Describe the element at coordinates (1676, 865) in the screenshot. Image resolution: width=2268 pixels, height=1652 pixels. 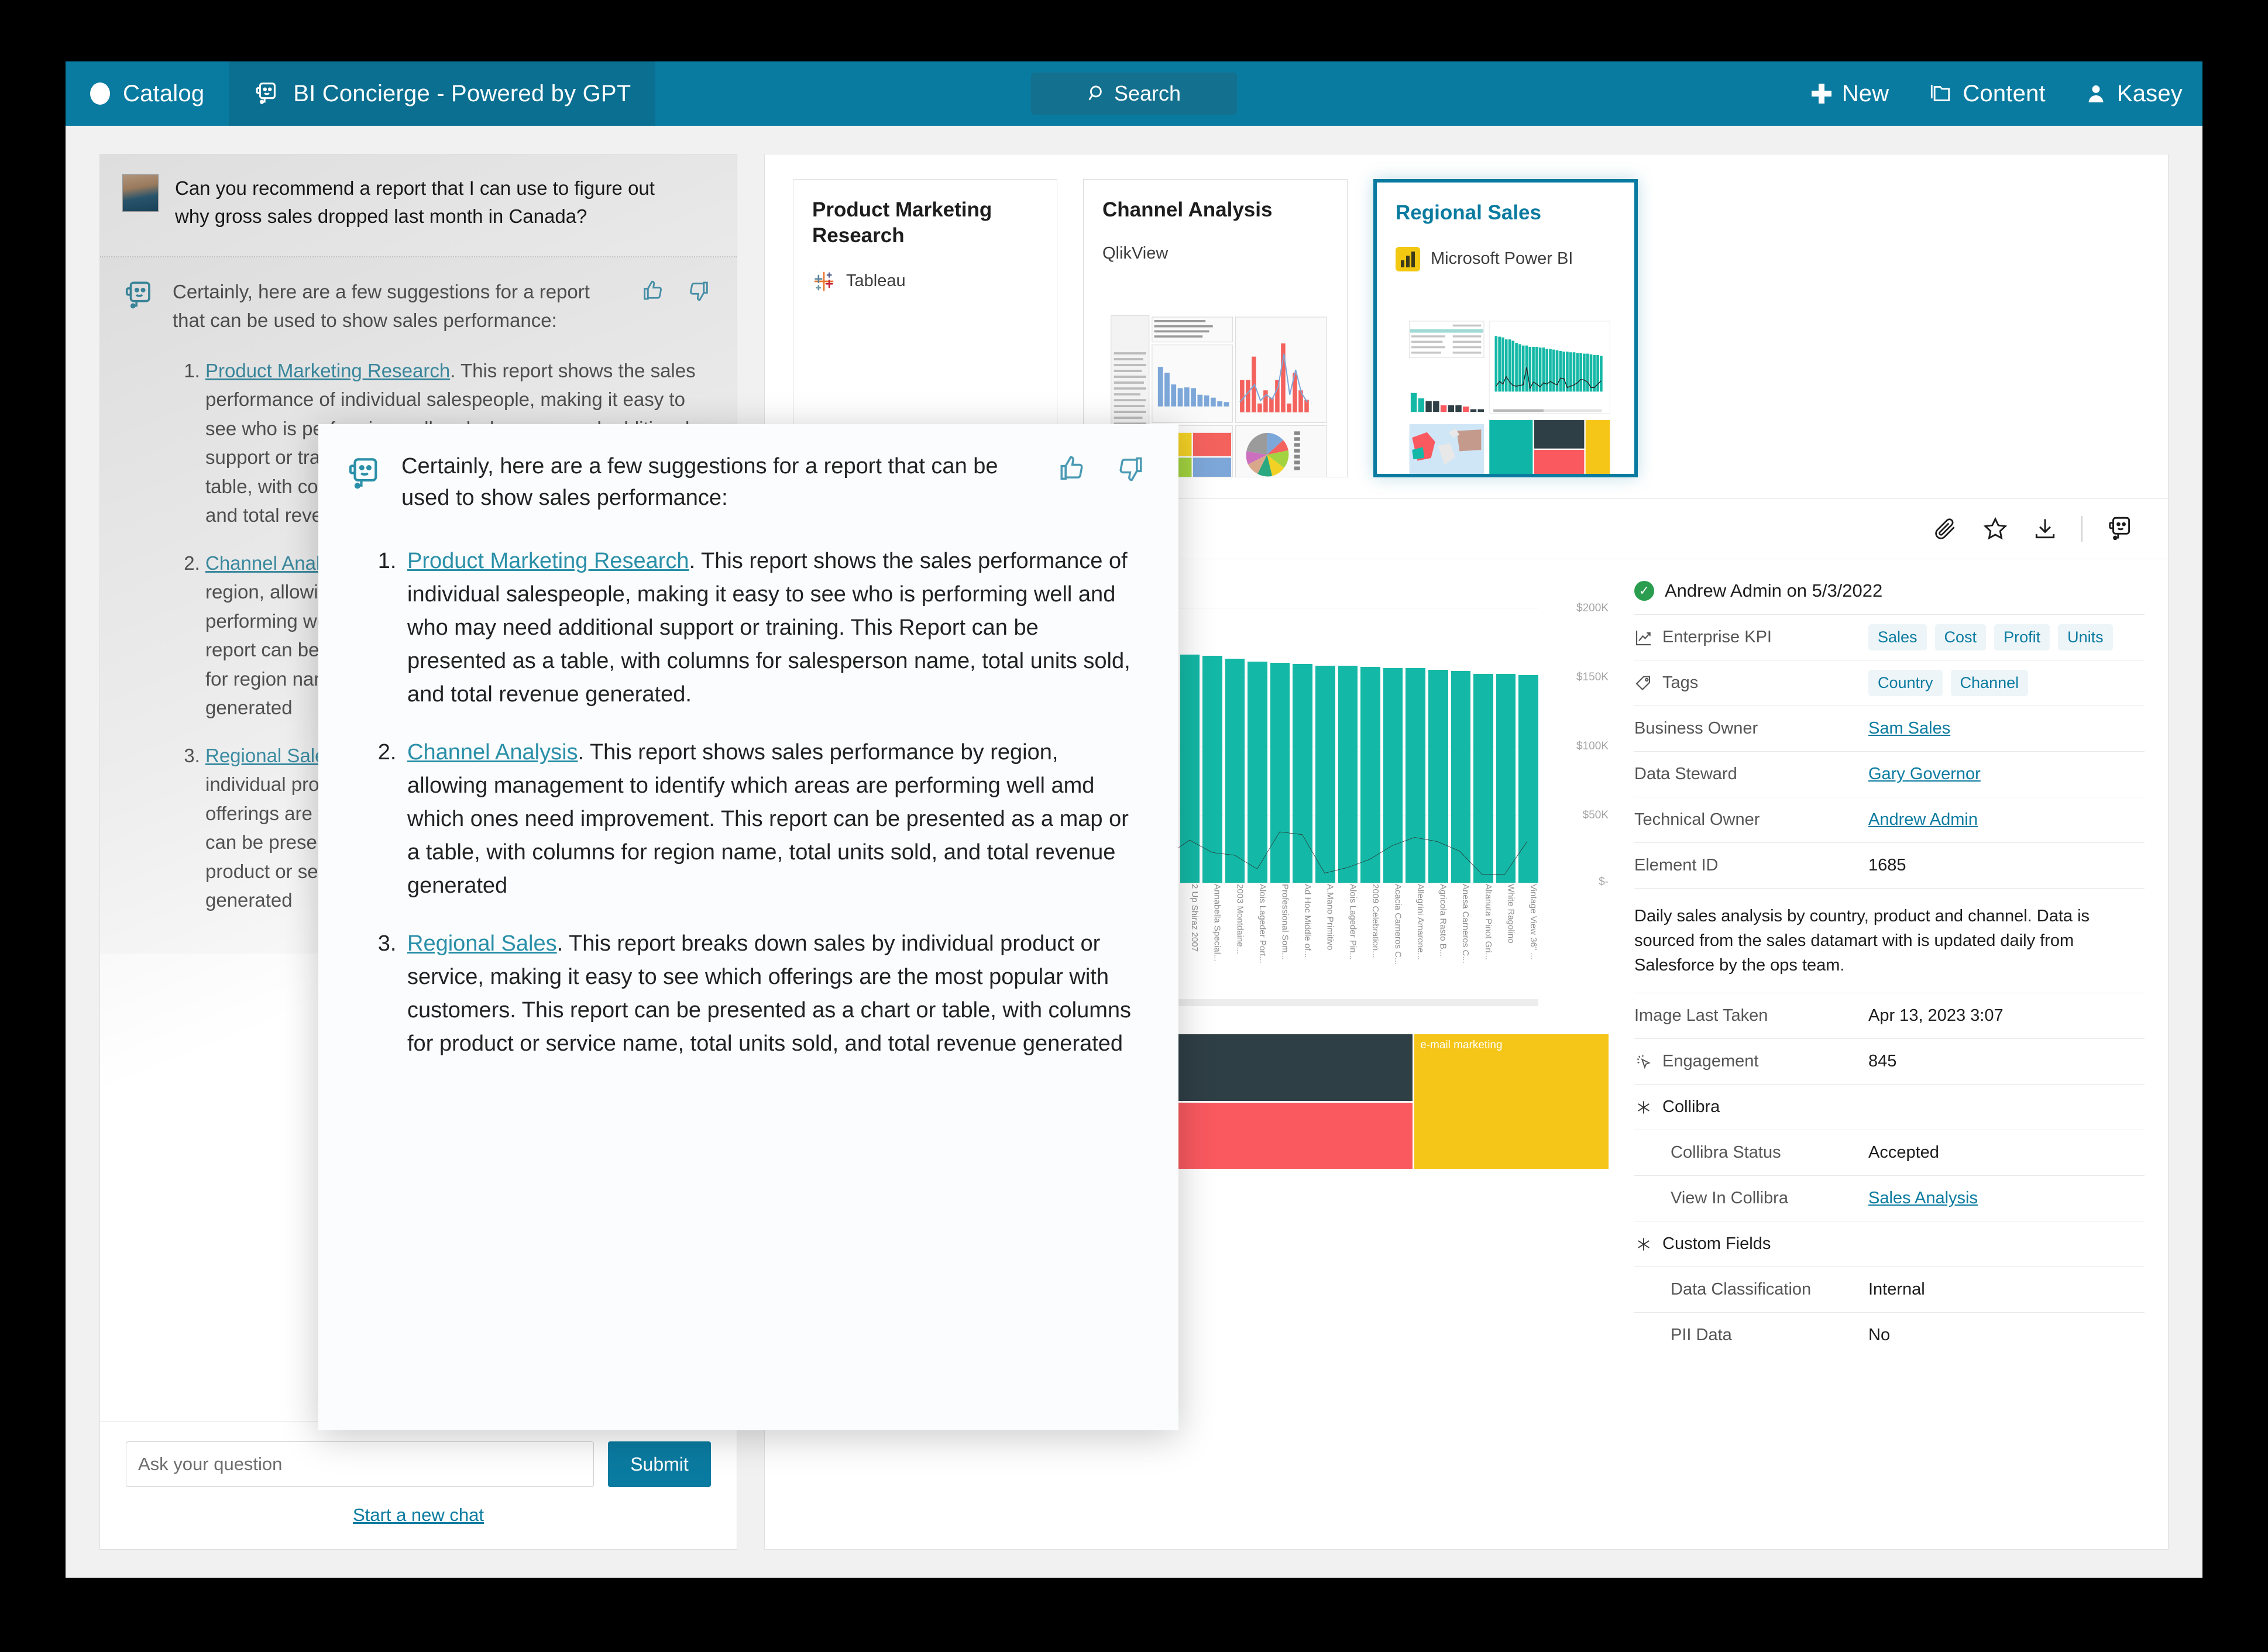
I see `metadata-label: Element ID` at that location.